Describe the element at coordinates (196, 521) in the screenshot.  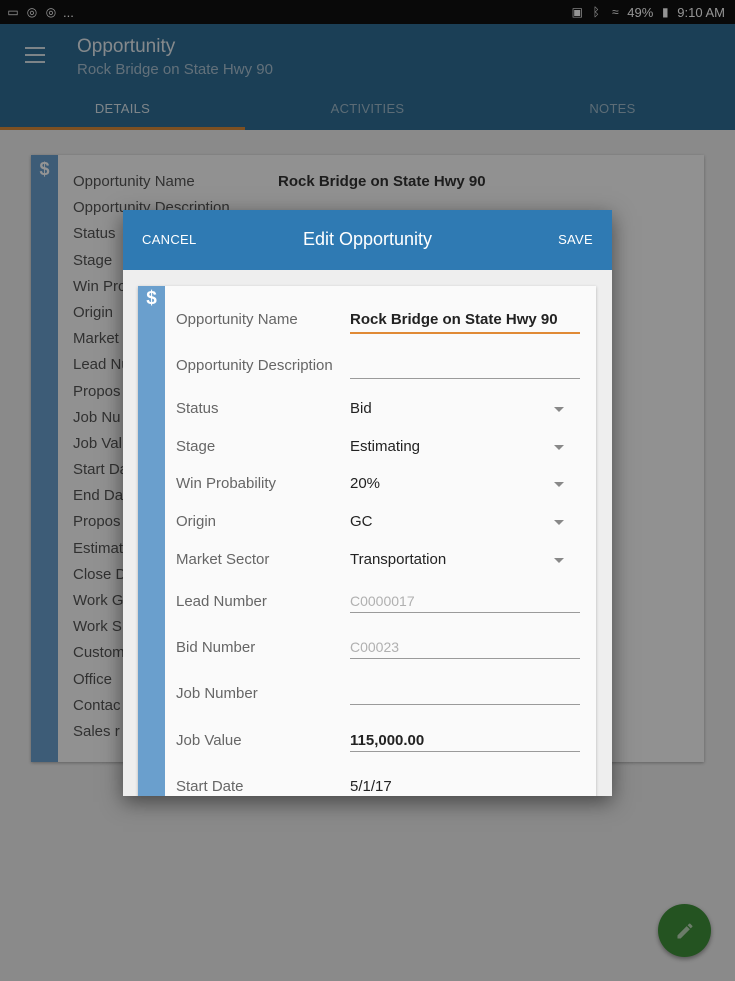
I see `field-label: Origin` at that location.